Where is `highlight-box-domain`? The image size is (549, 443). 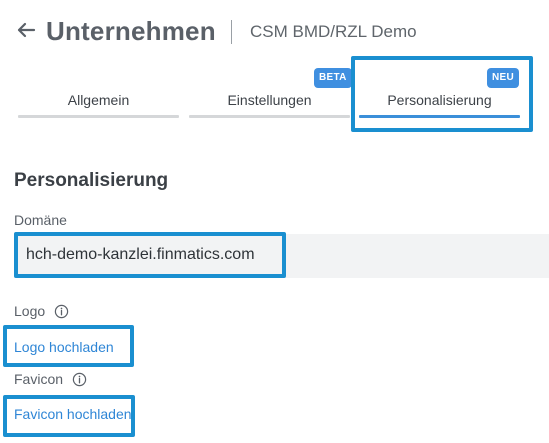 highlight-box-domain is located at coordinates (150, 255).